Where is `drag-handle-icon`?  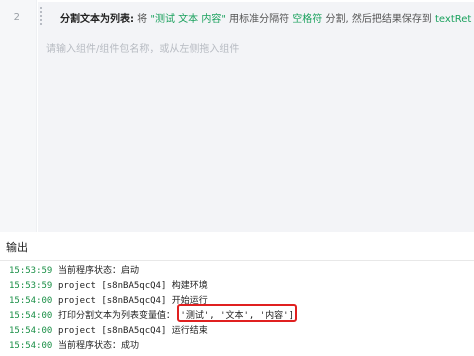 drag-handle-icon is located at coordinates (41, 18).